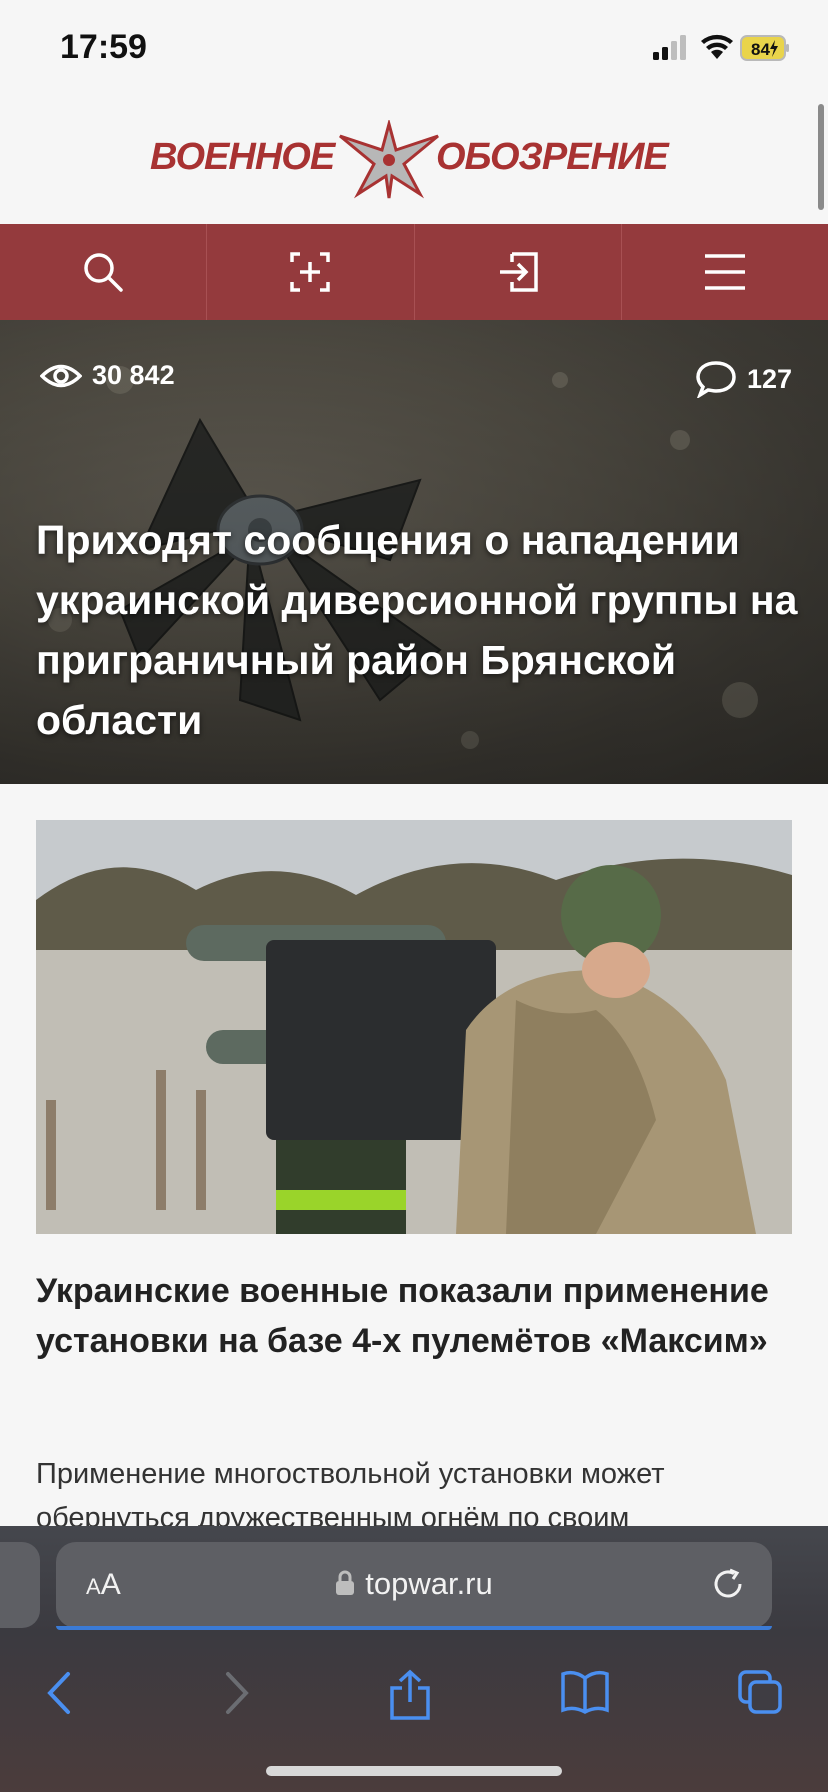 Image resolution: width=828 pixels, height=1792 pixels. I want to click on logo-word-right: ОБОЗРЕНИЕ, so click(552, 157).